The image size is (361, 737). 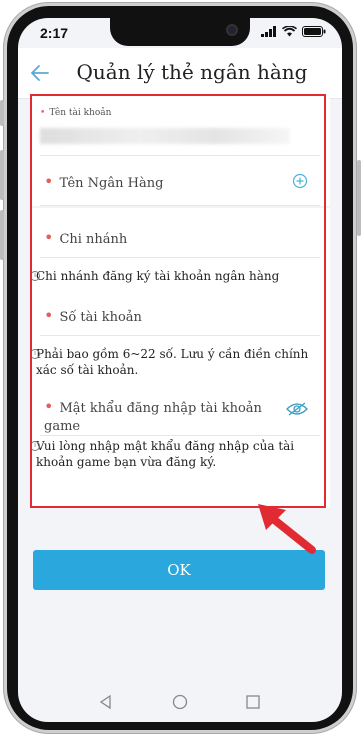 I want to click on page-header: Quản lý thẻ ngân hàng, so click(x=180, y=73).